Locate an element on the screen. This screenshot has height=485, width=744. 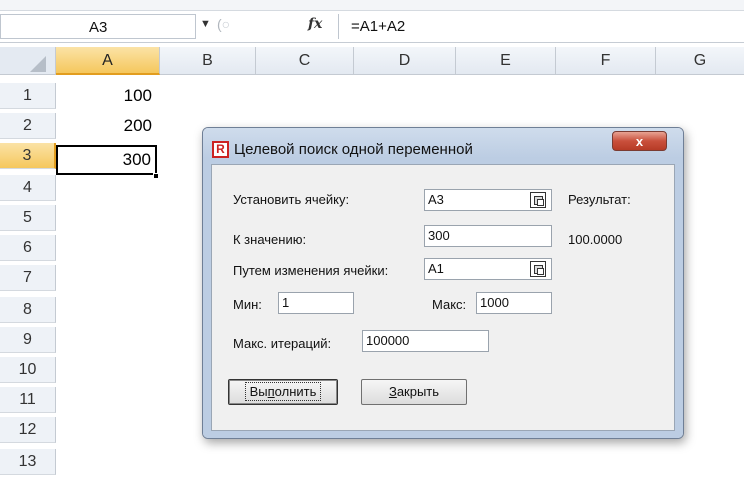
select-all-corner is located at coordinates (28, 61).